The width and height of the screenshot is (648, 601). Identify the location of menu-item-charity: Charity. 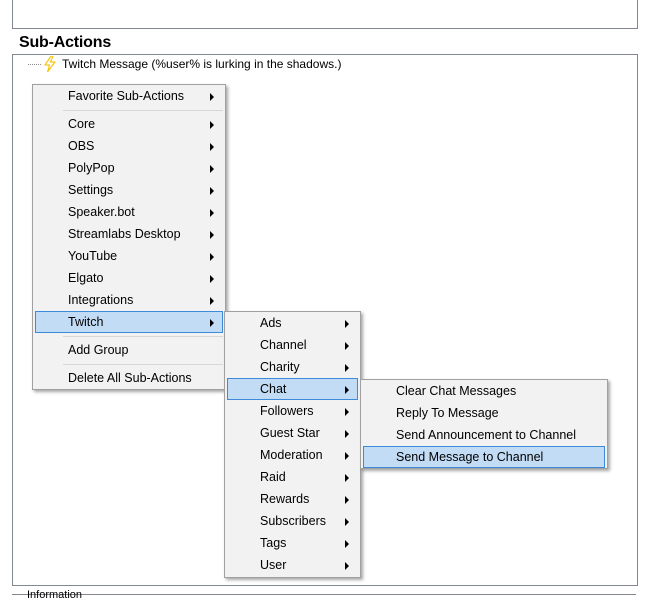
(292, 367).